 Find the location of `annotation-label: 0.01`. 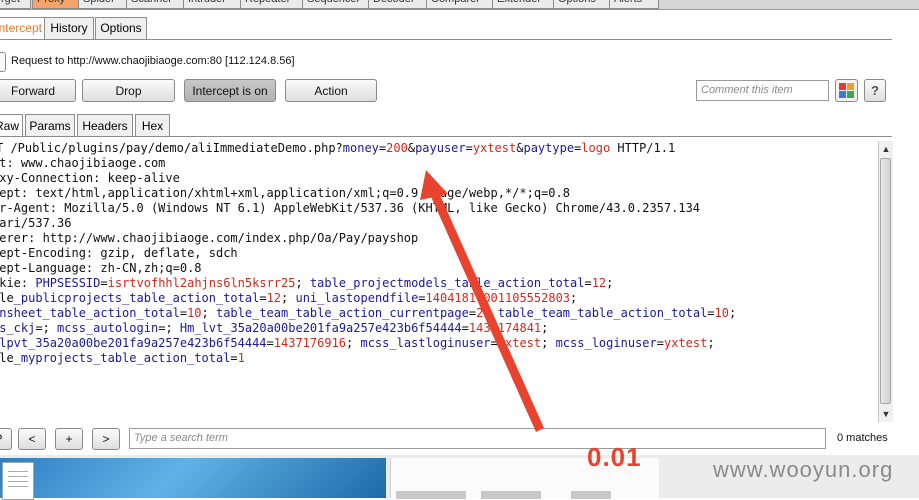

annotation-label: 0.01 is located at coordinates (614, 457).